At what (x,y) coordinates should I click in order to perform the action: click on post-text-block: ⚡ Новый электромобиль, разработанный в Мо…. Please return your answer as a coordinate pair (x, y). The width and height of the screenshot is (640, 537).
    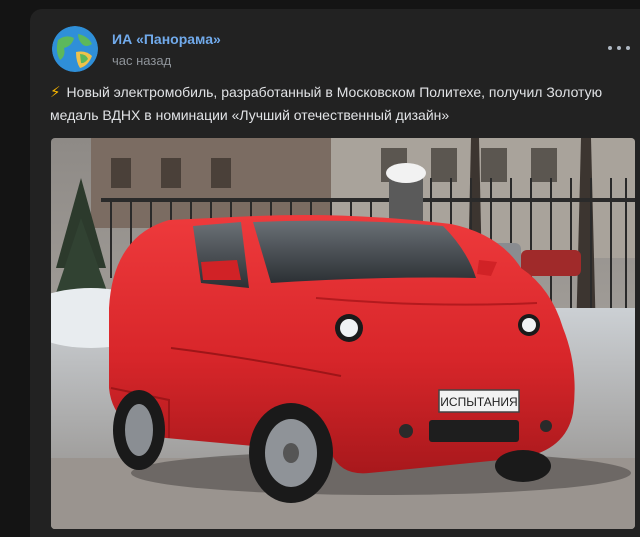
    Looking at the image, I should click on (337, 103).